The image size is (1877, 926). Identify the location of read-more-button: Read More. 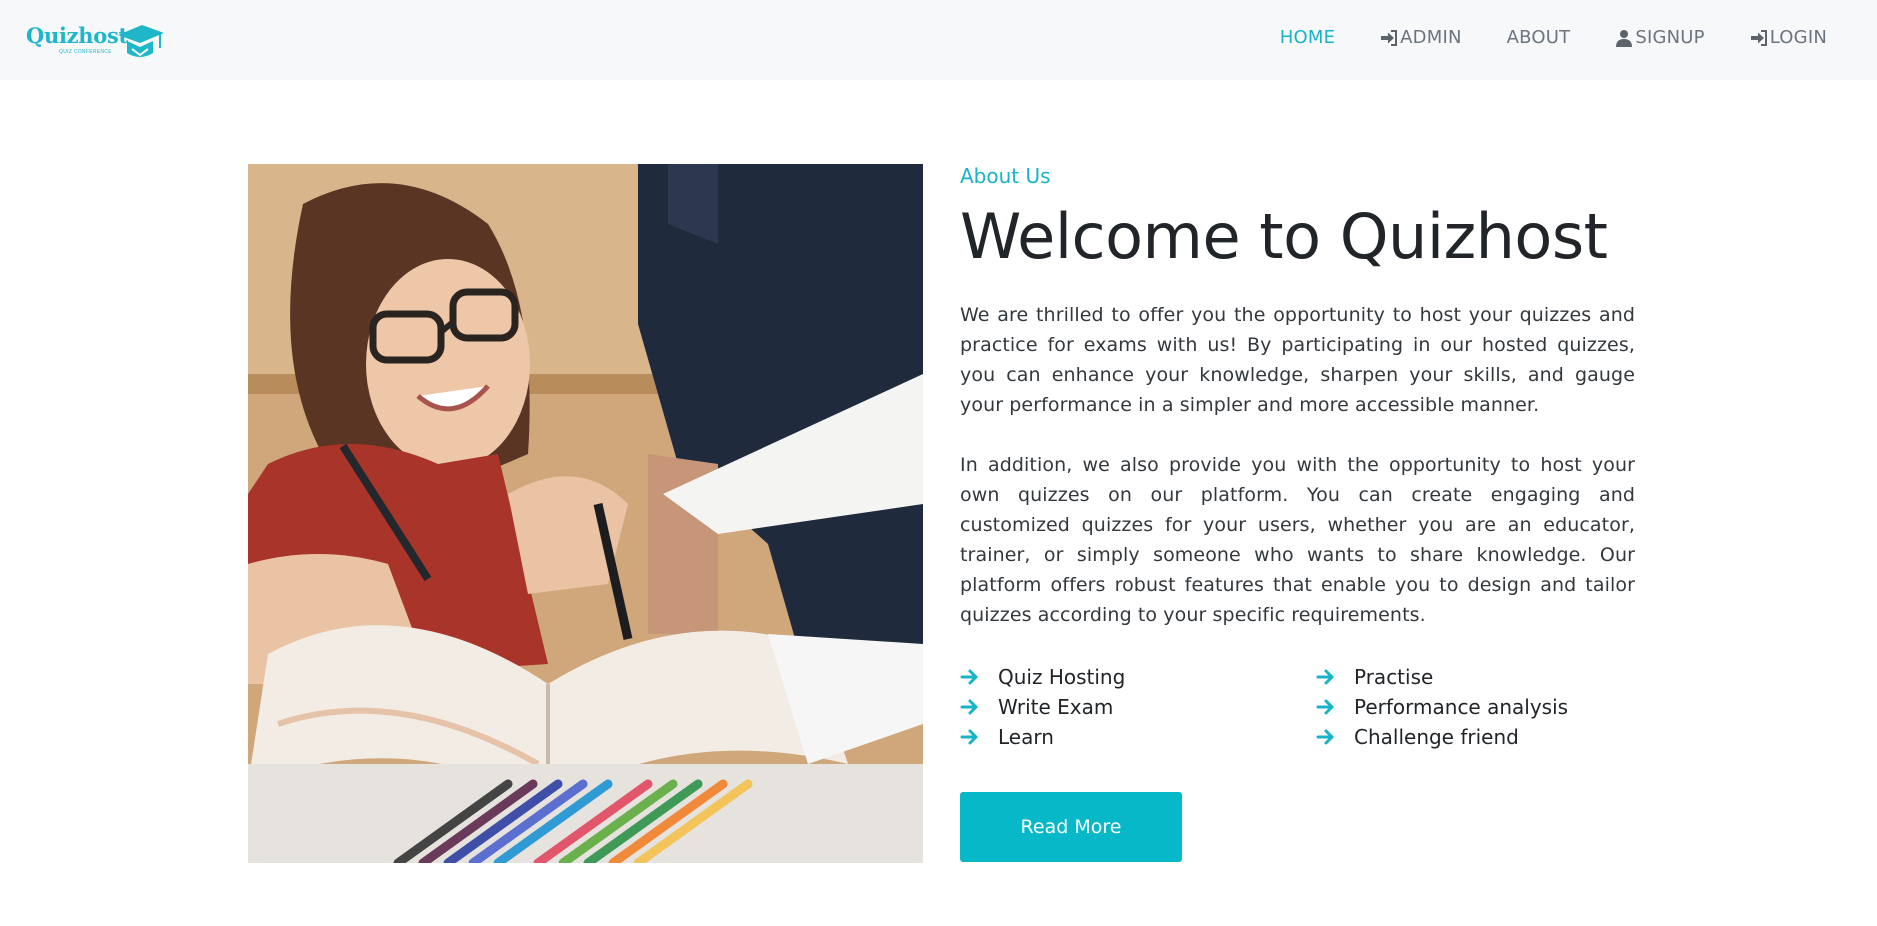
(1071, 827).